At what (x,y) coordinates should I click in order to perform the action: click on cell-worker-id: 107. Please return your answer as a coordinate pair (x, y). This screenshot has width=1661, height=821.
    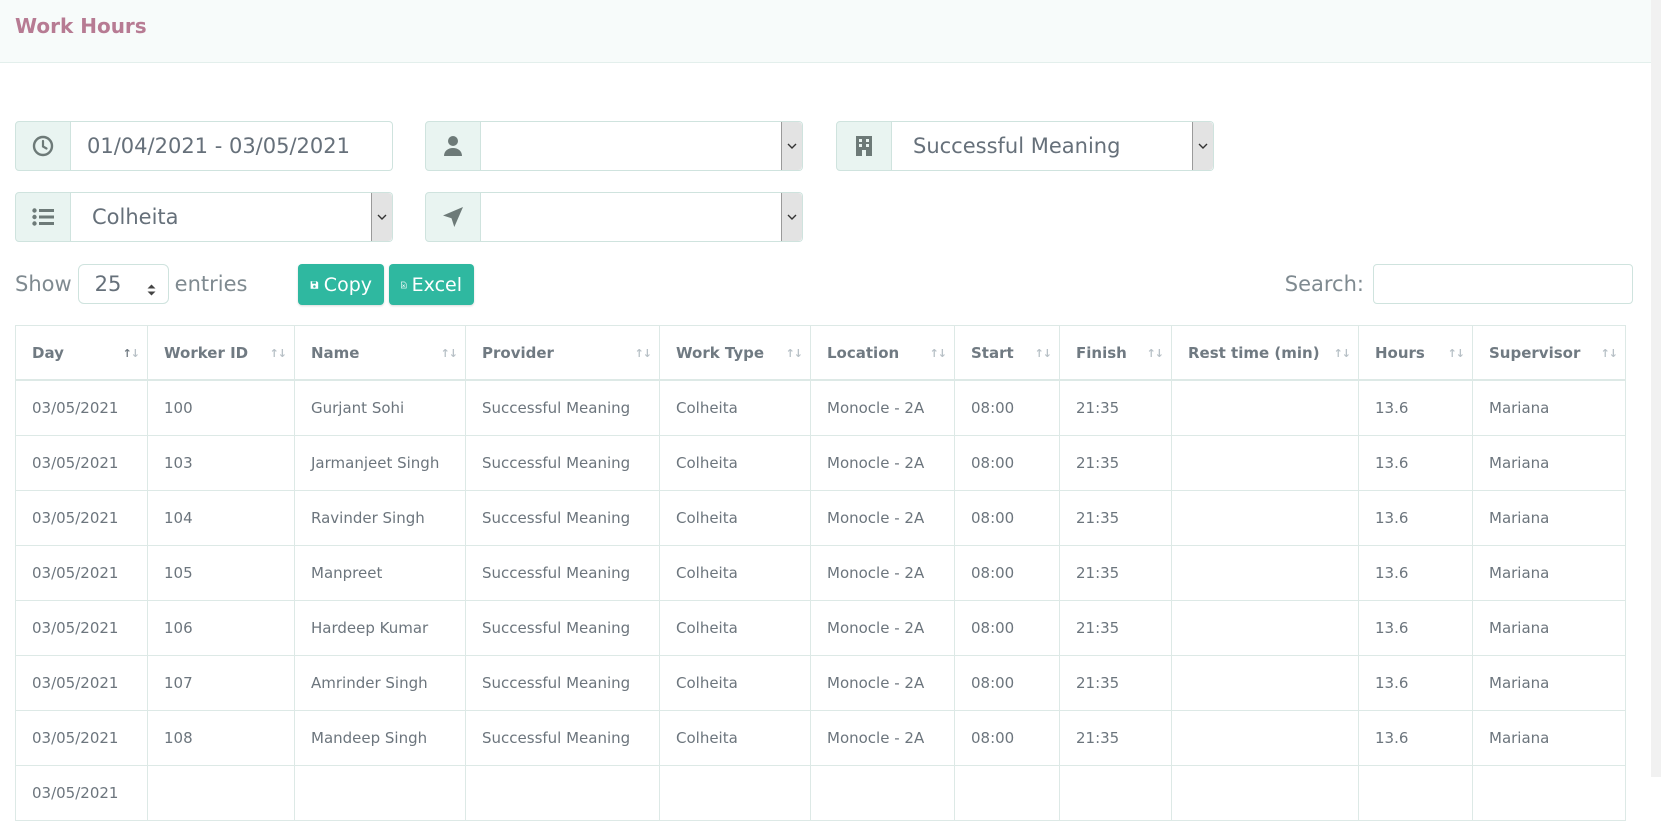
    Looking at the image, I should click on (221, 683).